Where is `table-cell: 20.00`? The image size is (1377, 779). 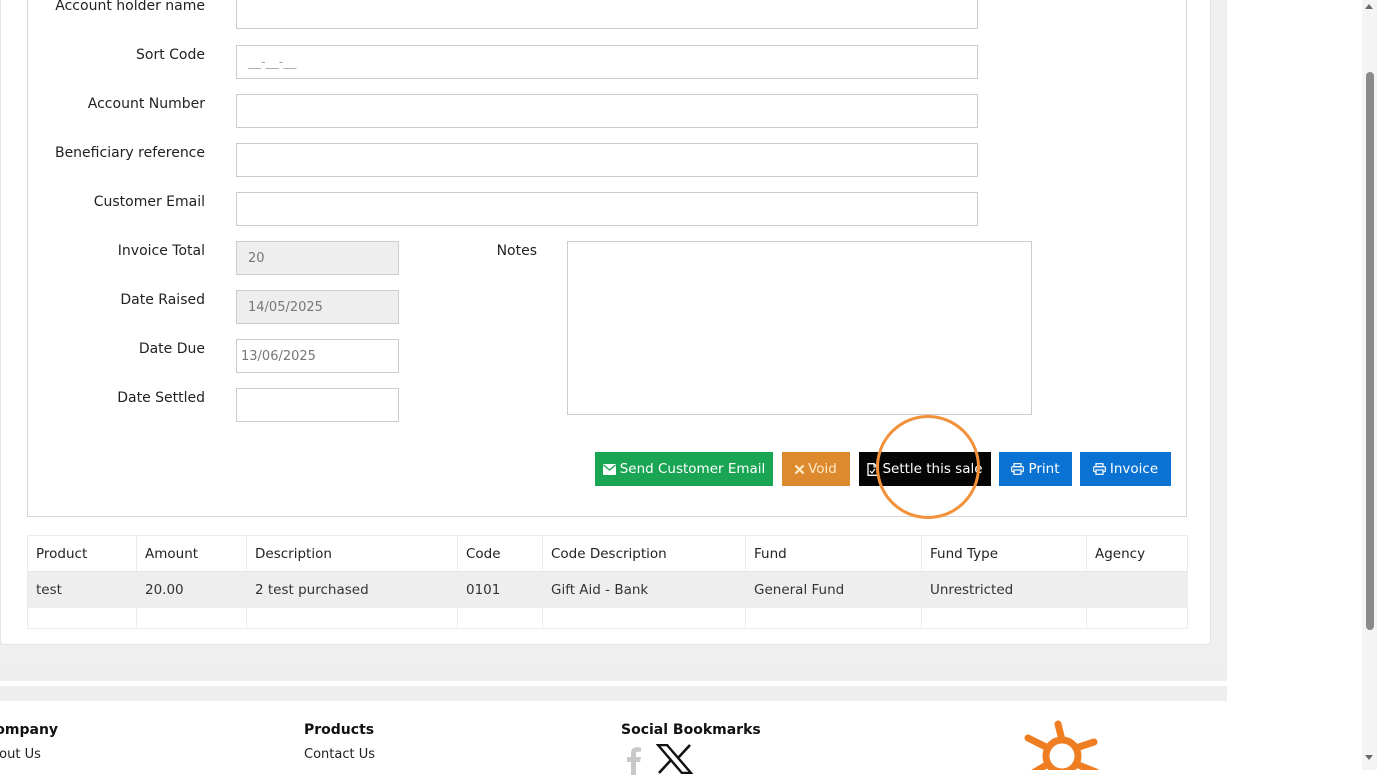
table-cell: 20.00 is located at coordinates (191, 589).